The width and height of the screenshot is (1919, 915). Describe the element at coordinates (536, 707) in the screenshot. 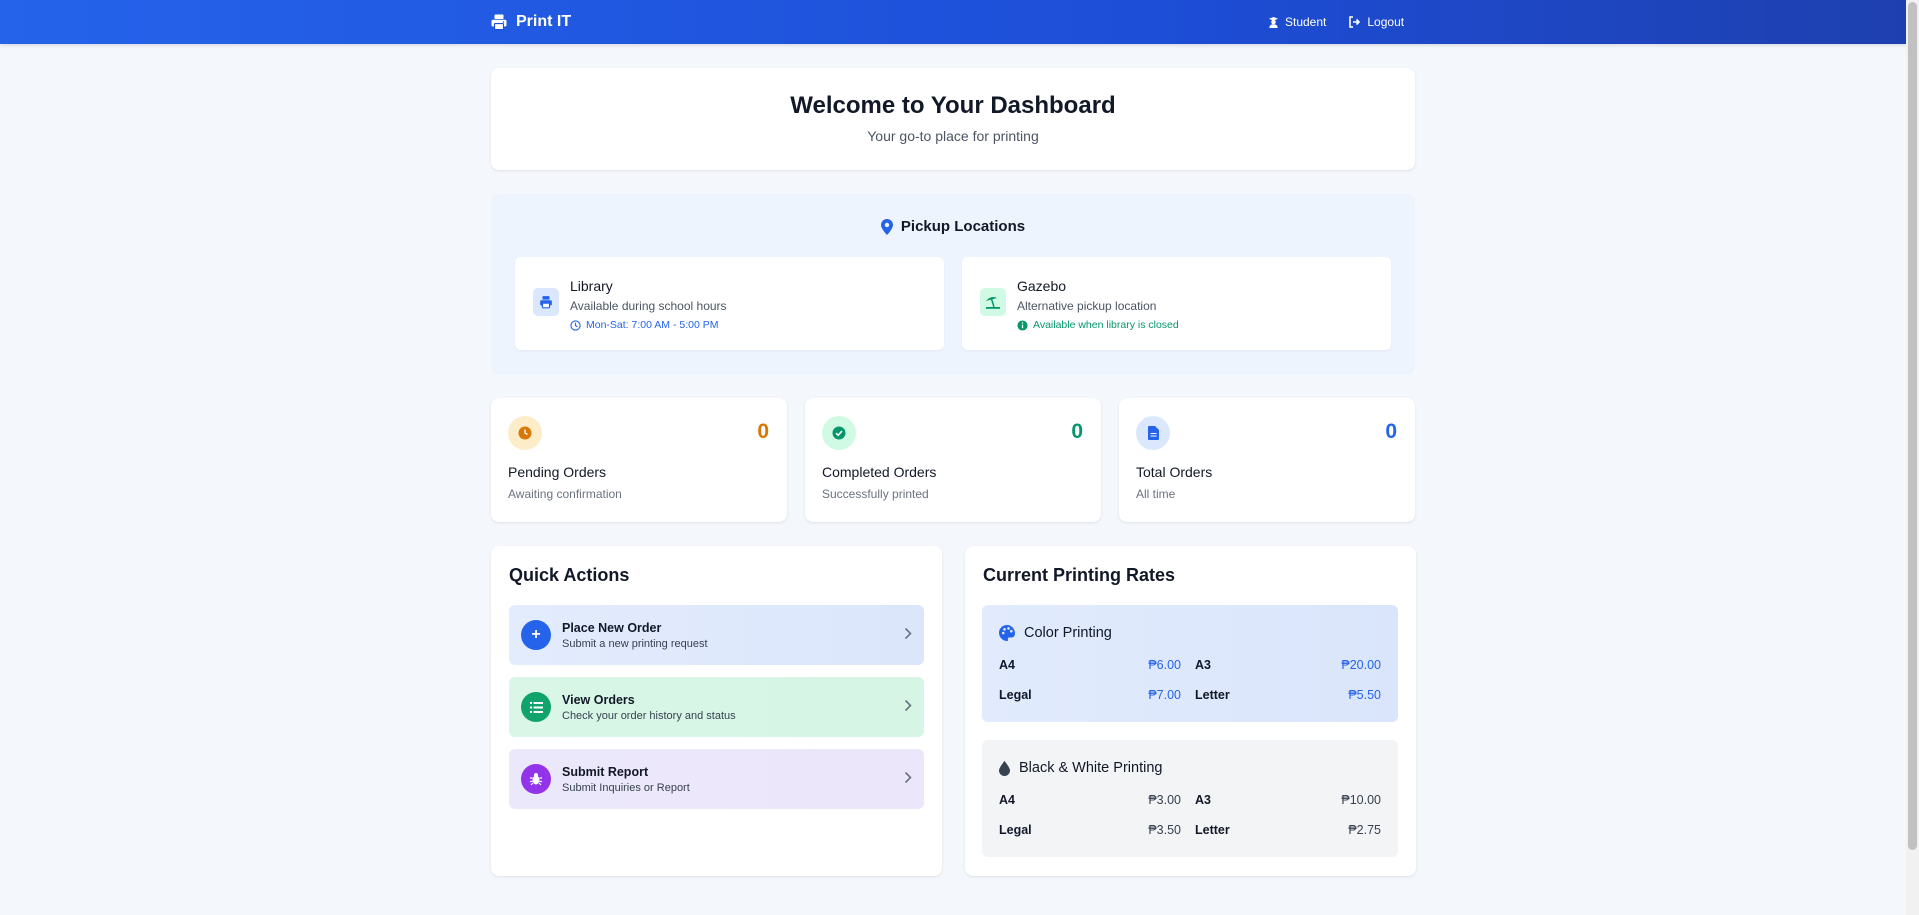

I see `list-icon` at that location.